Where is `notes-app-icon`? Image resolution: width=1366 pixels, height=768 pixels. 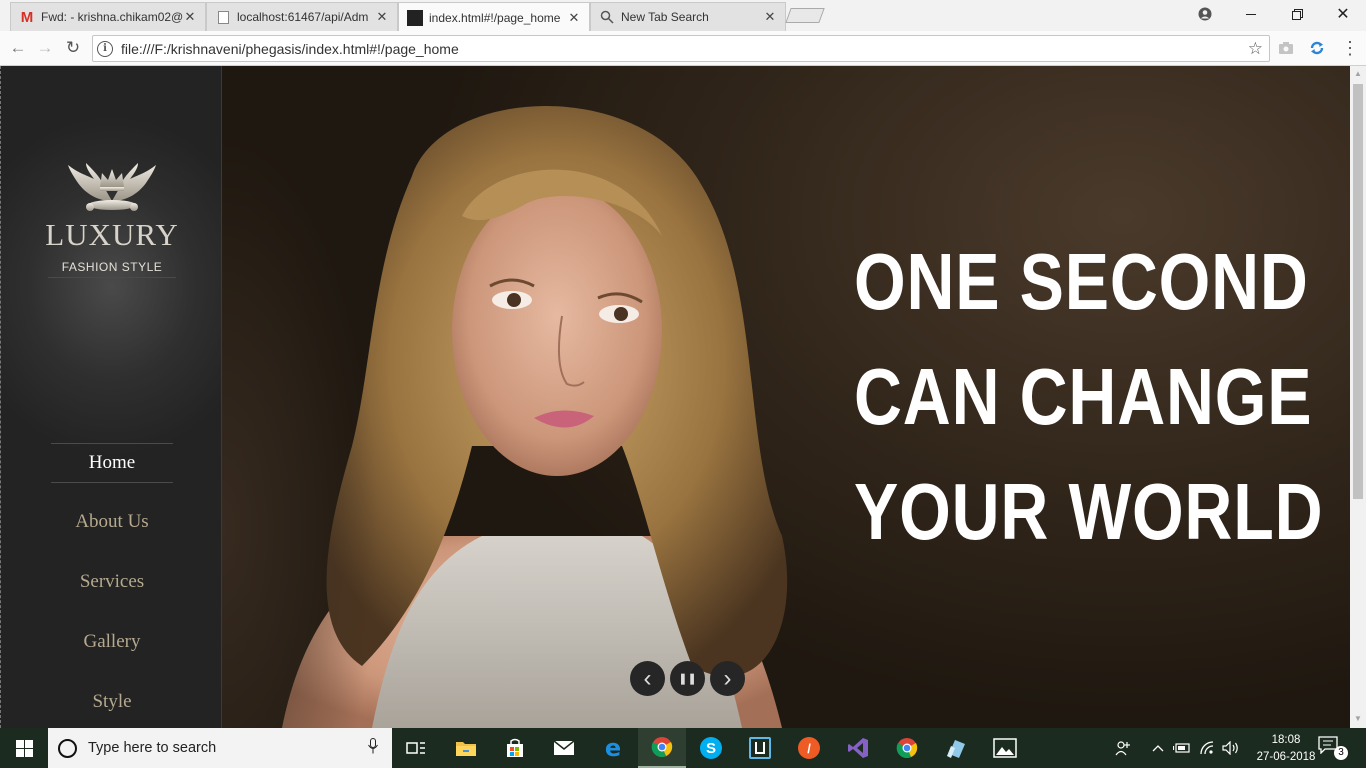 notes-app-icon is located at coordinates (956, 748).